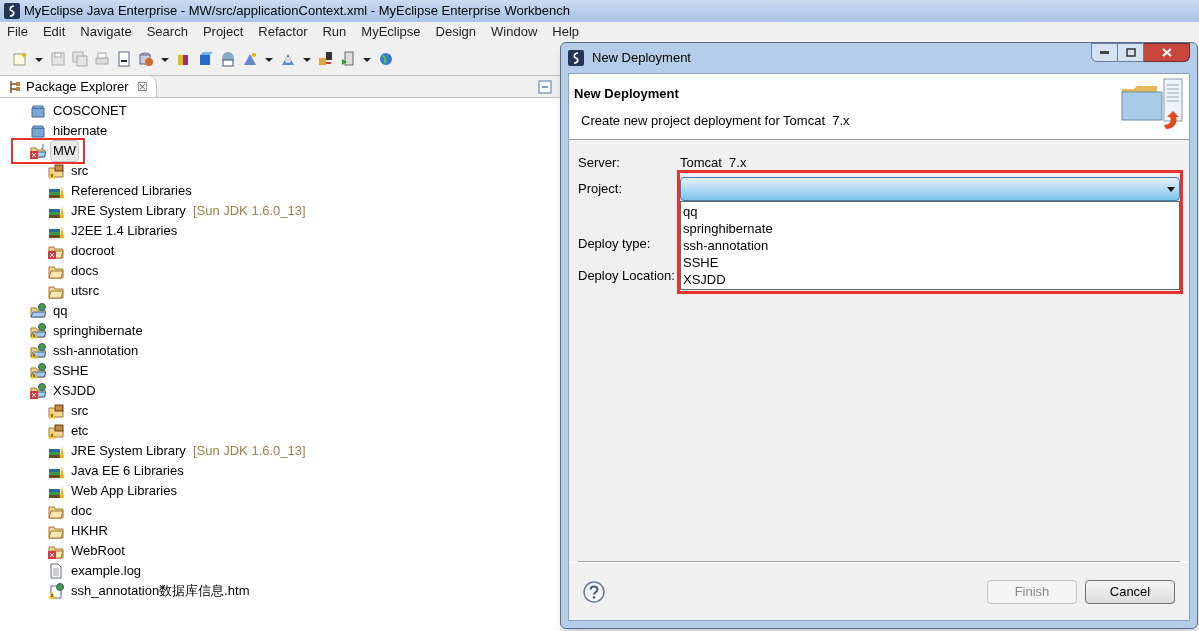 This screenshot has height=631, width=1199. I want to click on run-server-icon, so click(348, 58).